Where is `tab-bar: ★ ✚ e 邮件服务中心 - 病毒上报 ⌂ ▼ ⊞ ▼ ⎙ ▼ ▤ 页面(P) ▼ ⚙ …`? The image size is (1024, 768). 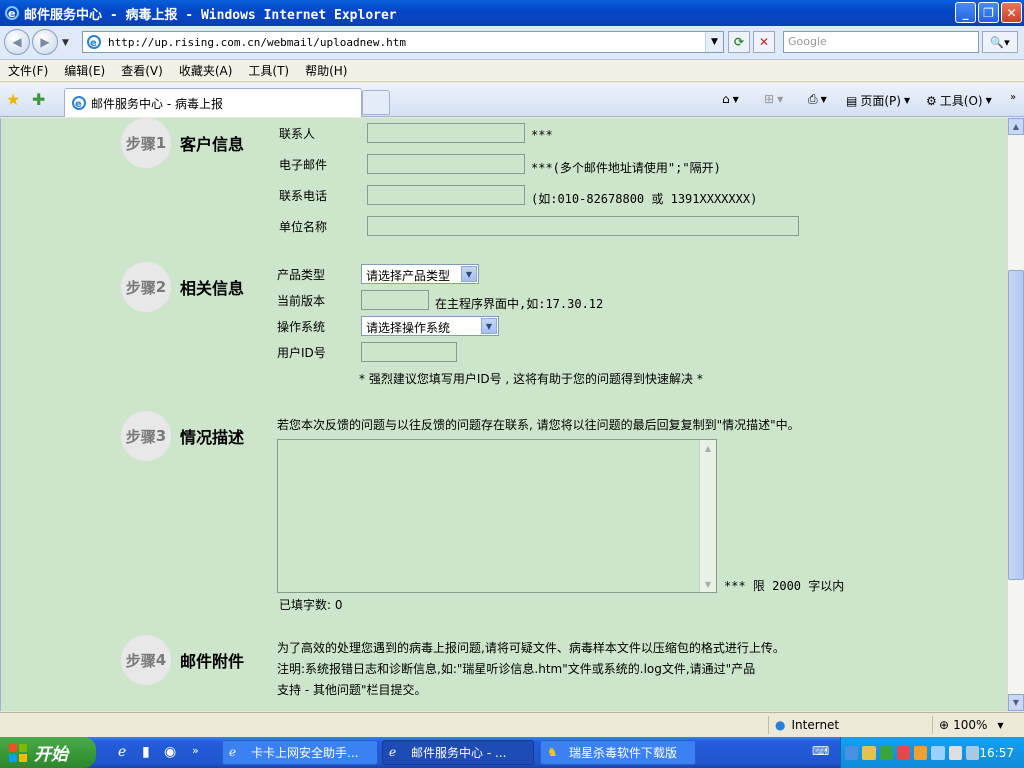 tab-bar: ★ ✚ e 邮件服务中心 - 病毒上报 ⌂ ▼ ⊞ ▼ ⎙ ▼ ▤ 页面(P) ▼ ⚙ … is located at coordinates (512, 100).